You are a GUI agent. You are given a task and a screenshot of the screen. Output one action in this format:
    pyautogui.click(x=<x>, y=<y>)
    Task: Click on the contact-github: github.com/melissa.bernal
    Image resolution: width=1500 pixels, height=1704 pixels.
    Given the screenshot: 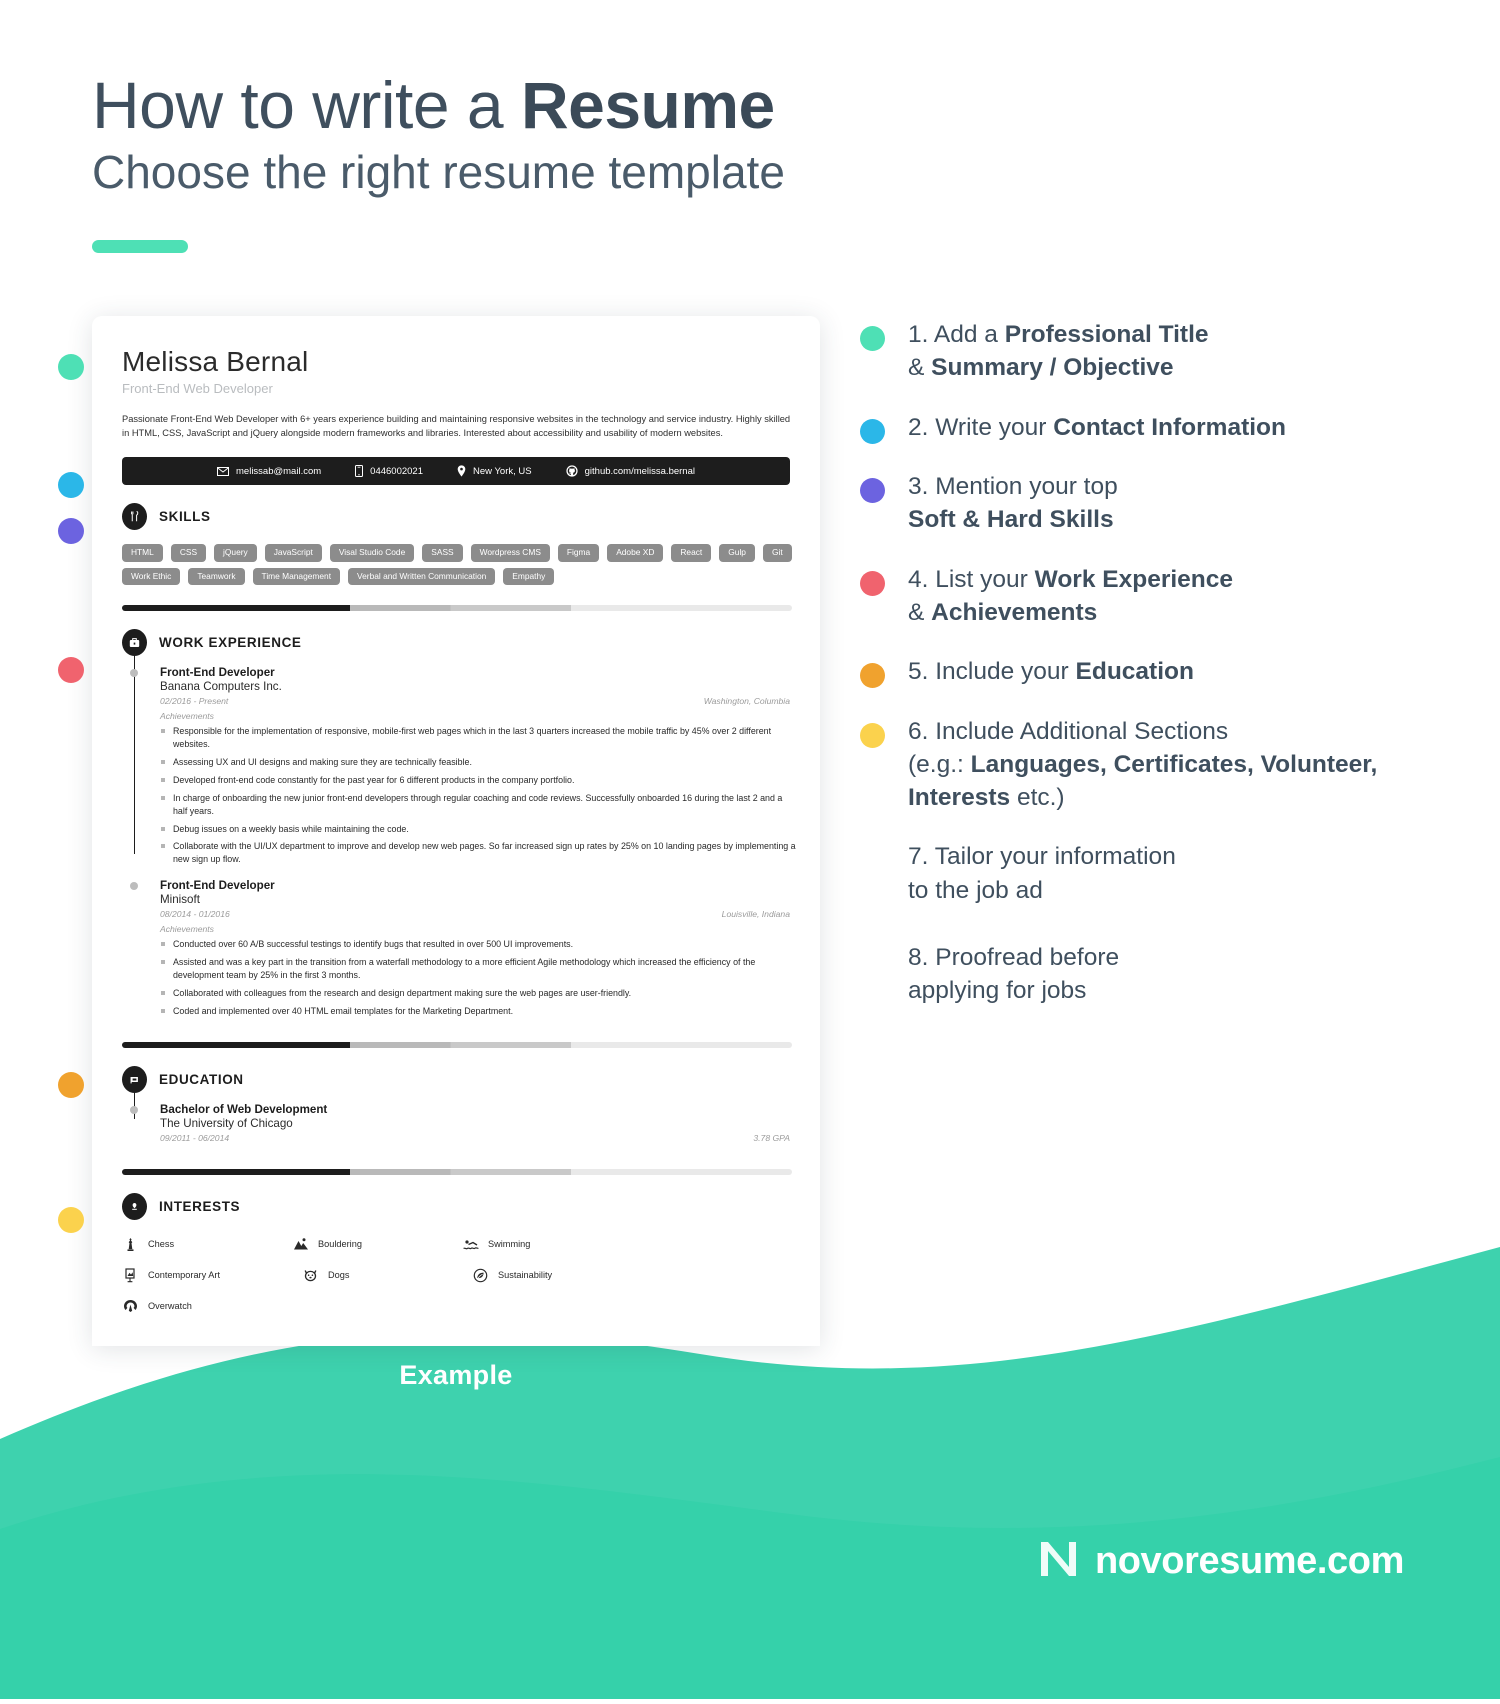 What is the action you would take?
    pyautogui.click(x=630, y=471)
    